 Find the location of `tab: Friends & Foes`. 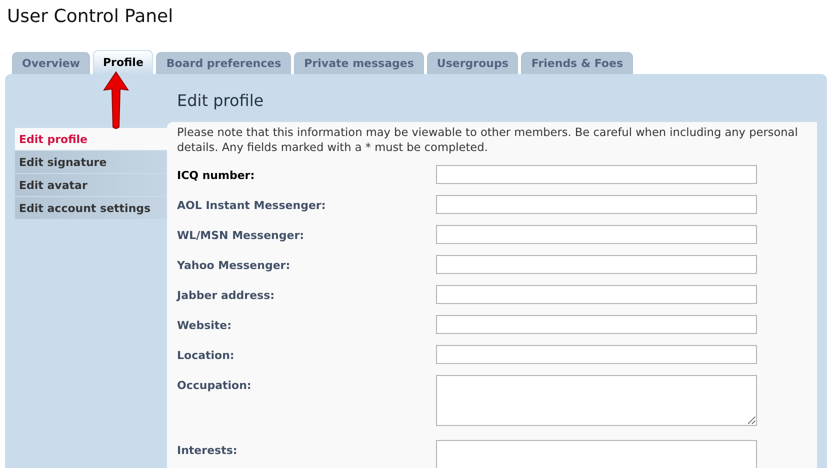

tab: Friends & Foes is located at coordinates (577, 63).